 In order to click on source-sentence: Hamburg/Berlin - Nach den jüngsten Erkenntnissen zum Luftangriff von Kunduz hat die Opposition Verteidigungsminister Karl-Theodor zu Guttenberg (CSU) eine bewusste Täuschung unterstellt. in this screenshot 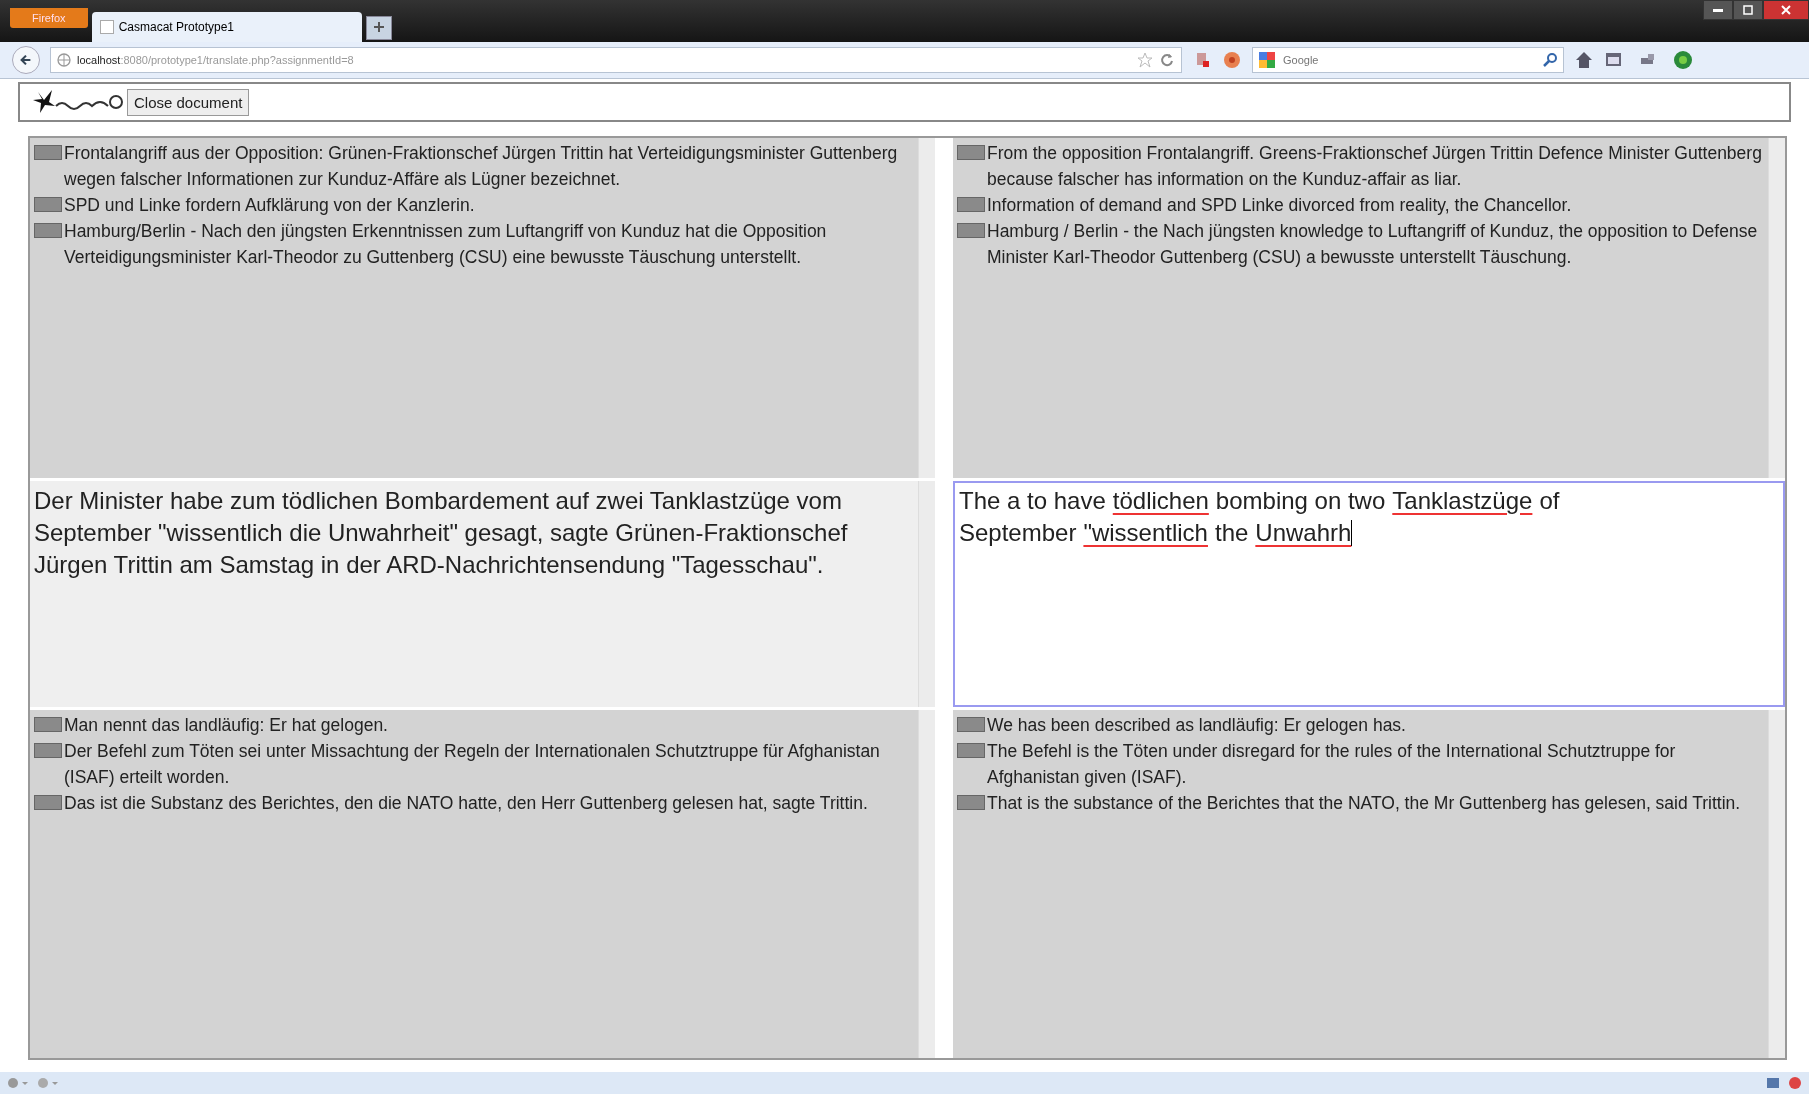, I will do `click(446, 244)`.